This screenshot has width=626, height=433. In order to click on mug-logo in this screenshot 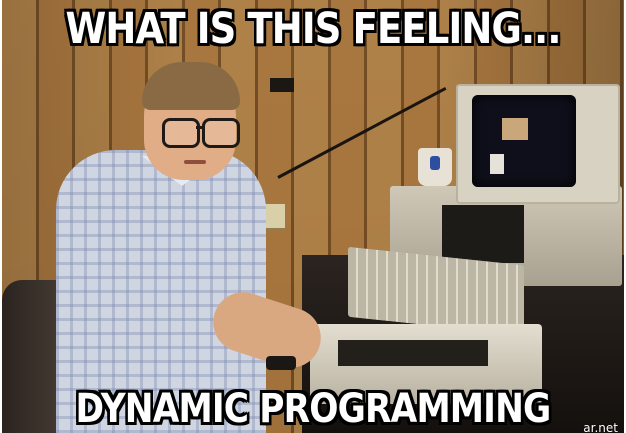, I will do `click(435, 163)`.